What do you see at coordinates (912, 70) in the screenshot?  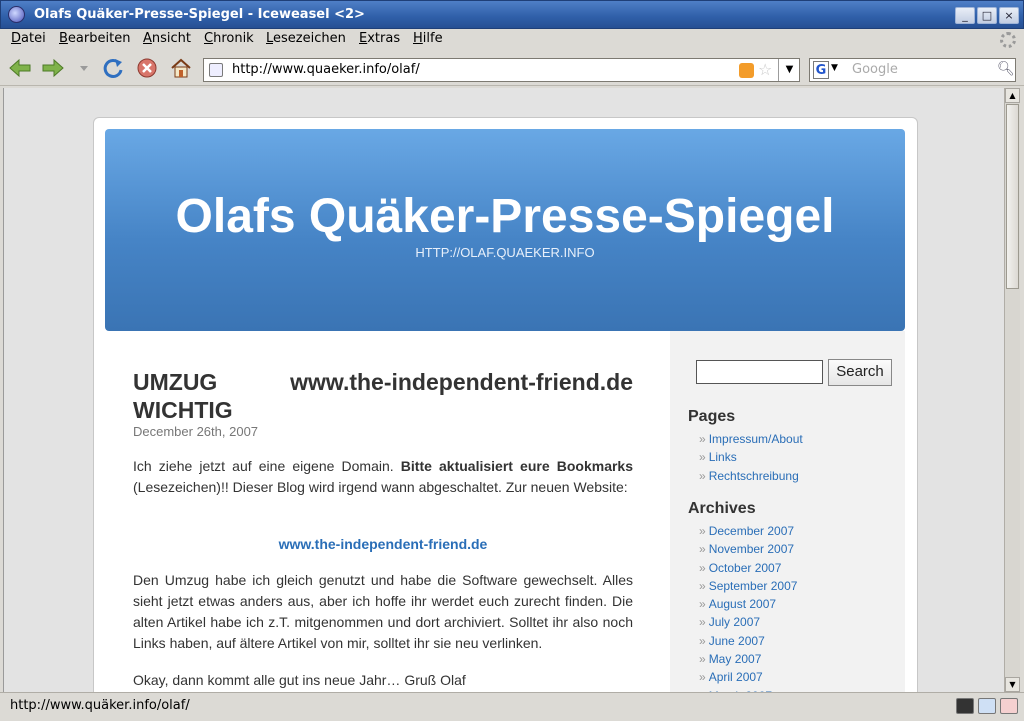 I see `search-bar: G ▼ Google 🔍︎` at bounding box center [912, 70].